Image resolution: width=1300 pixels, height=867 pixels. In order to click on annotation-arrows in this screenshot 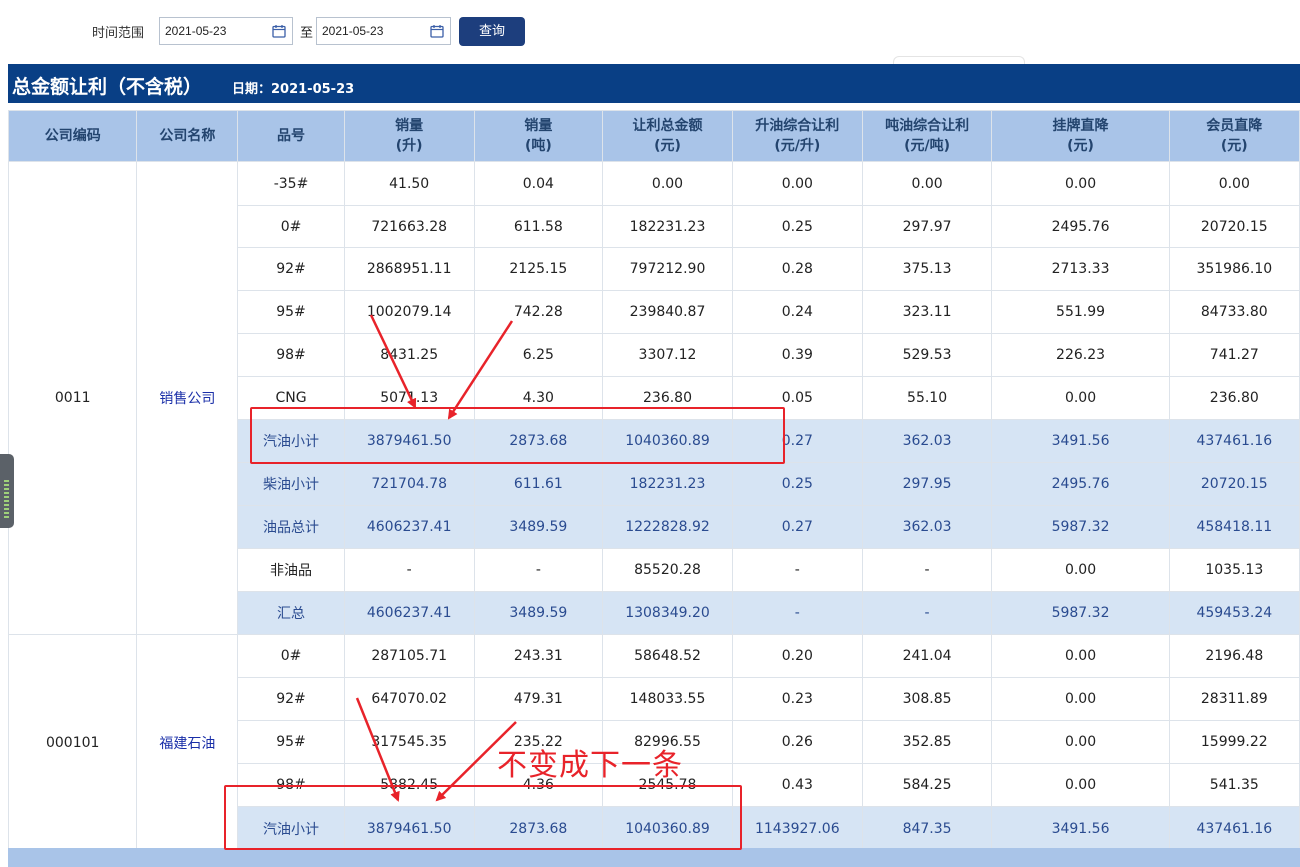, I will do `click(436, 558)`.